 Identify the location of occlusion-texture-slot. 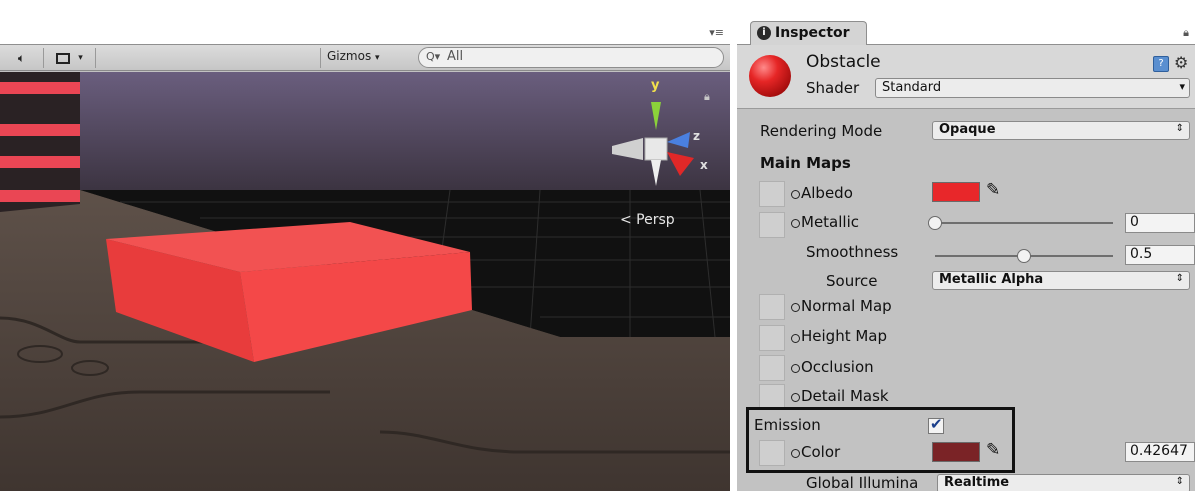
(772, 368).